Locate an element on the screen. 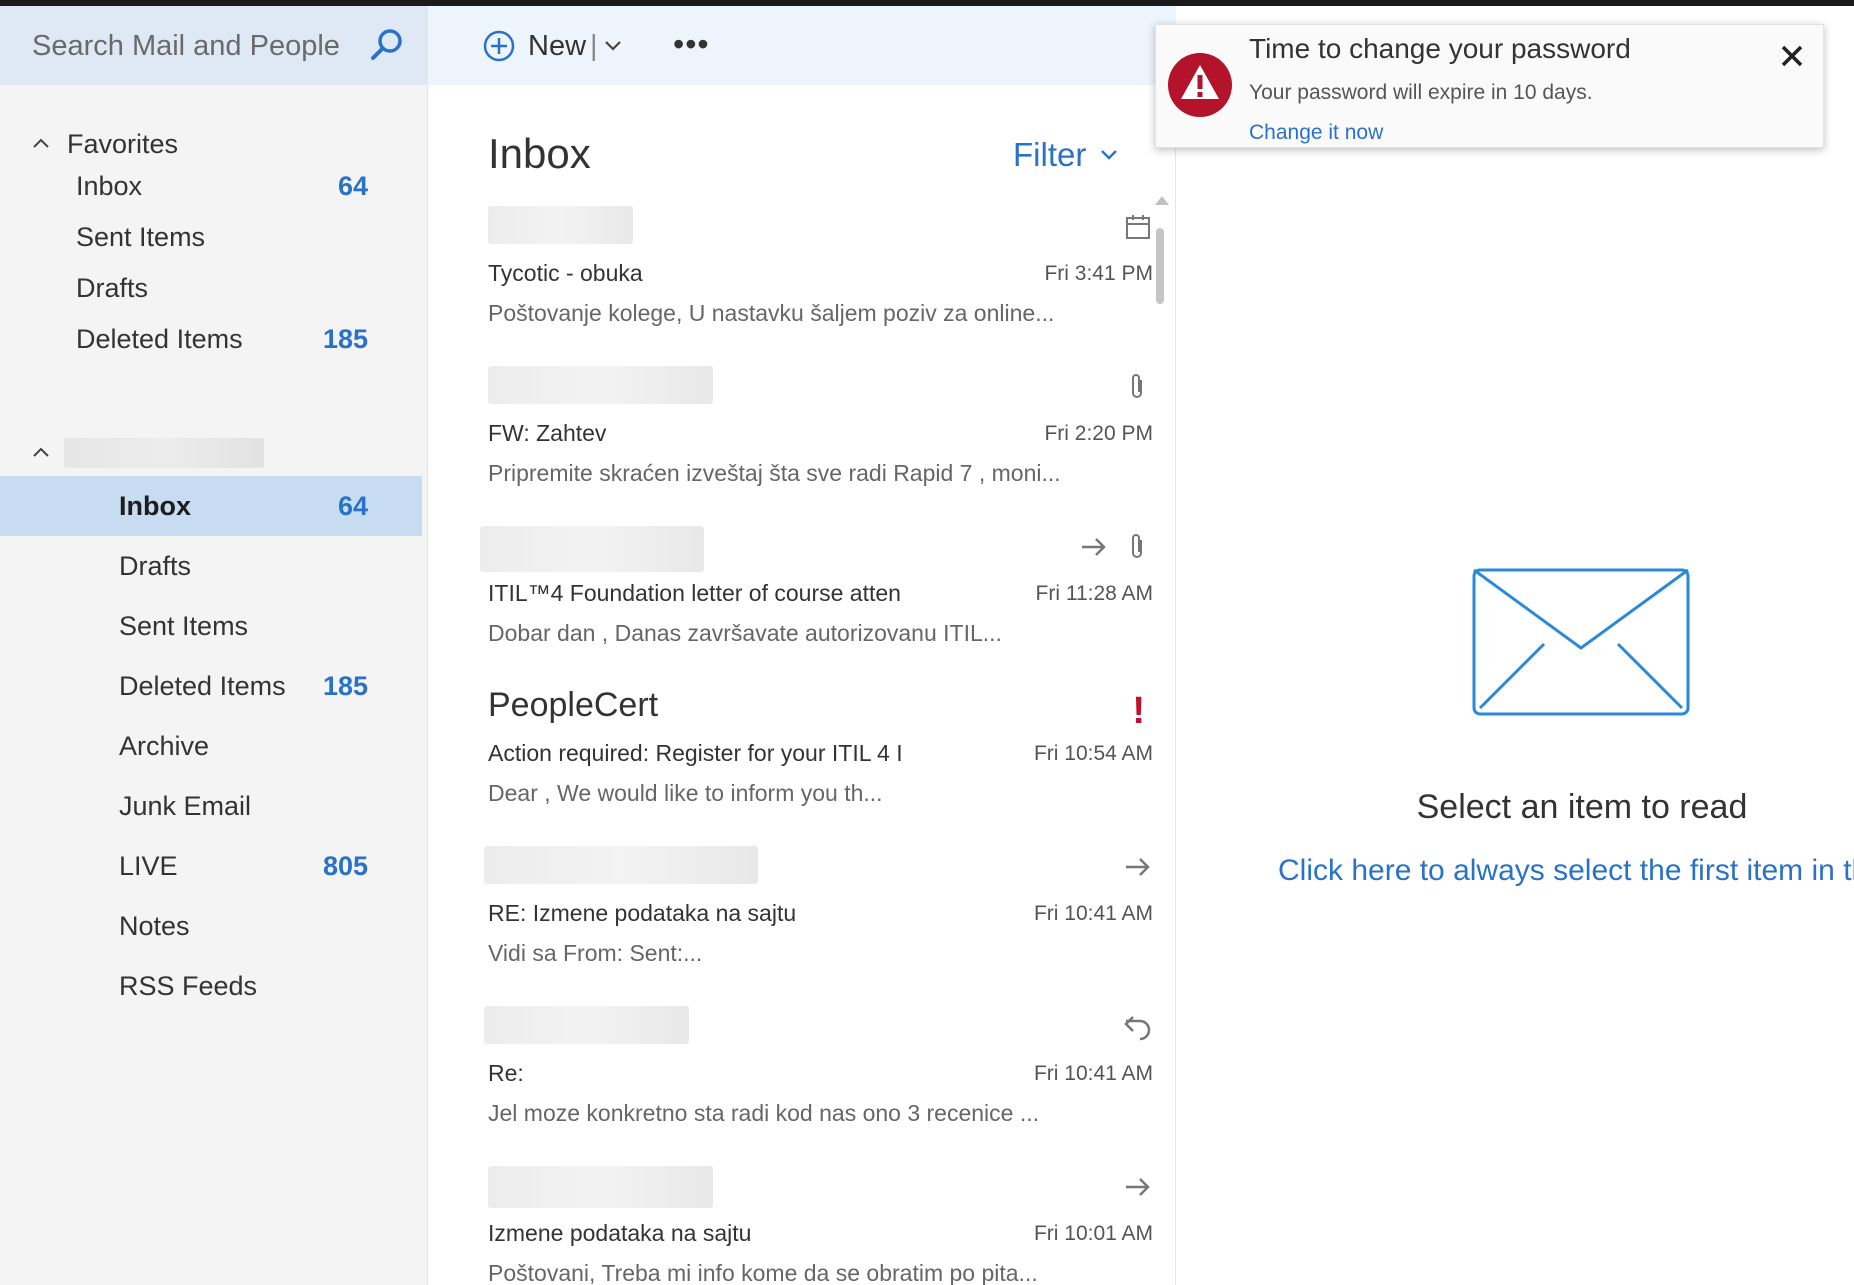 This screenshot has width=1854, height=1285. filter-button: Filter is located at coordinates (1066, 155).